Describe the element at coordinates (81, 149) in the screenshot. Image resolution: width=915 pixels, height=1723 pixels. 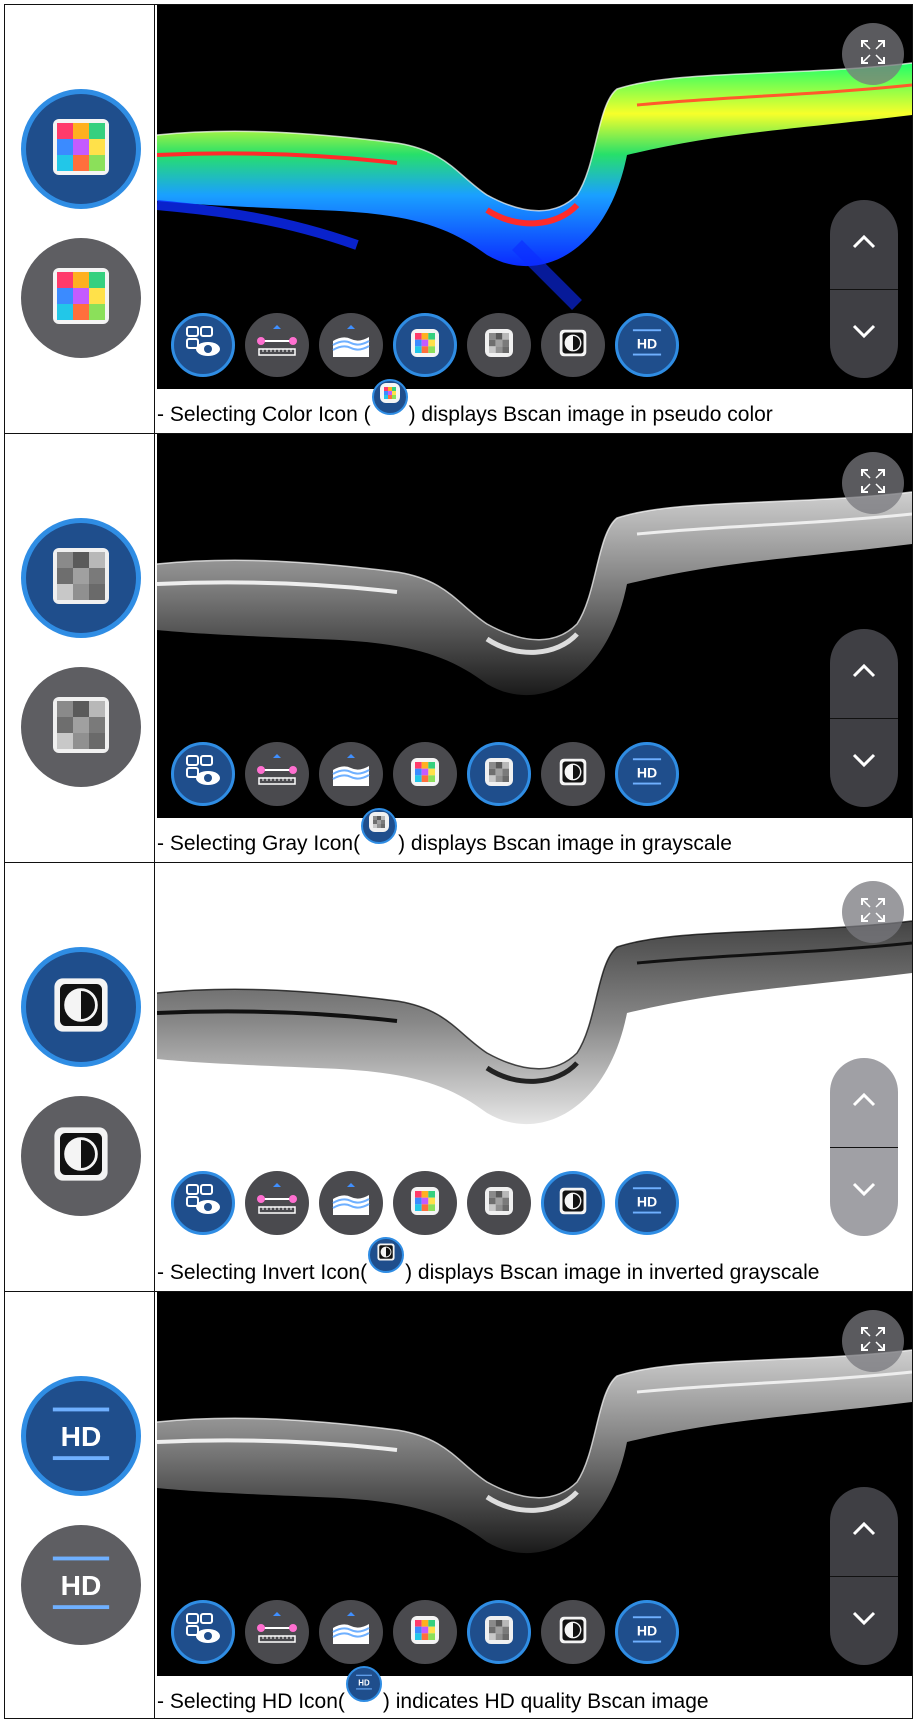
I see `color-button-selected` at that location.